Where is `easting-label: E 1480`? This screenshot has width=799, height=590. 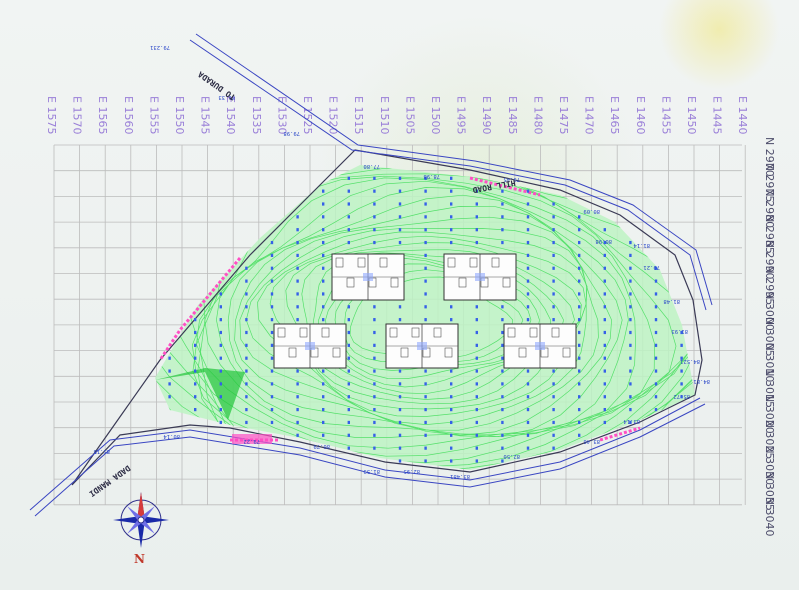 easting-label: E 1480 is located at coordinates (537, 115).